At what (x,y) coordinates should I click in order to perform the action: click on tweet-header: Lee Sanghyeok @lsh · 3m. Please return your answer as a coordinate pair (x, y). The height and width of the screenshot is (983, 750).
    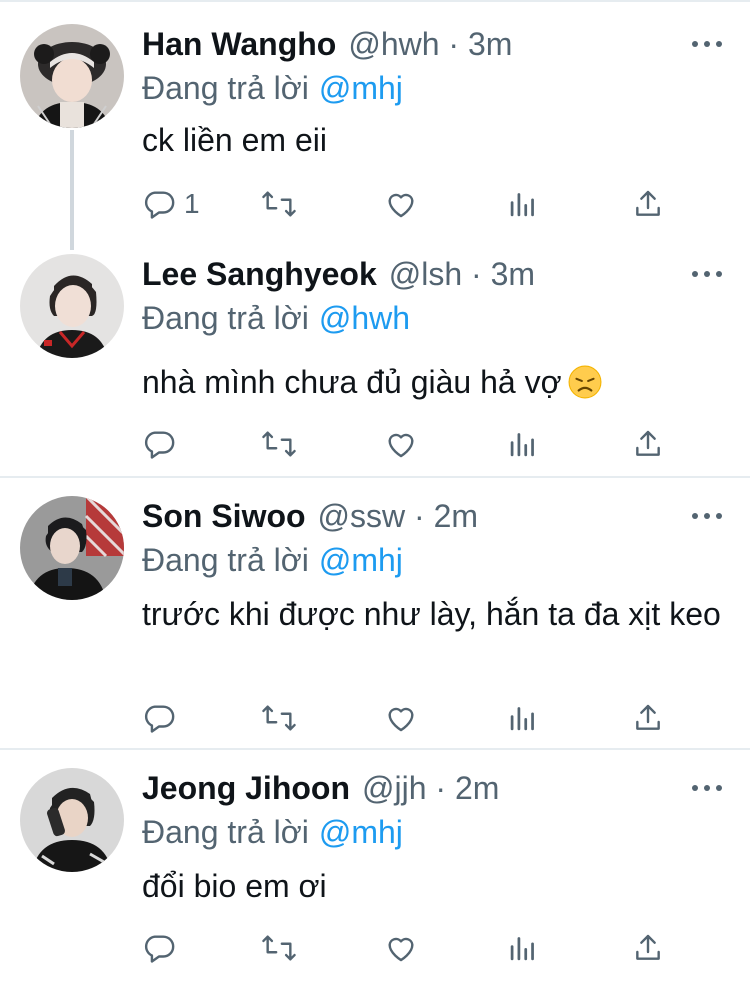
    Looking at the image, I should click on (411, 274).